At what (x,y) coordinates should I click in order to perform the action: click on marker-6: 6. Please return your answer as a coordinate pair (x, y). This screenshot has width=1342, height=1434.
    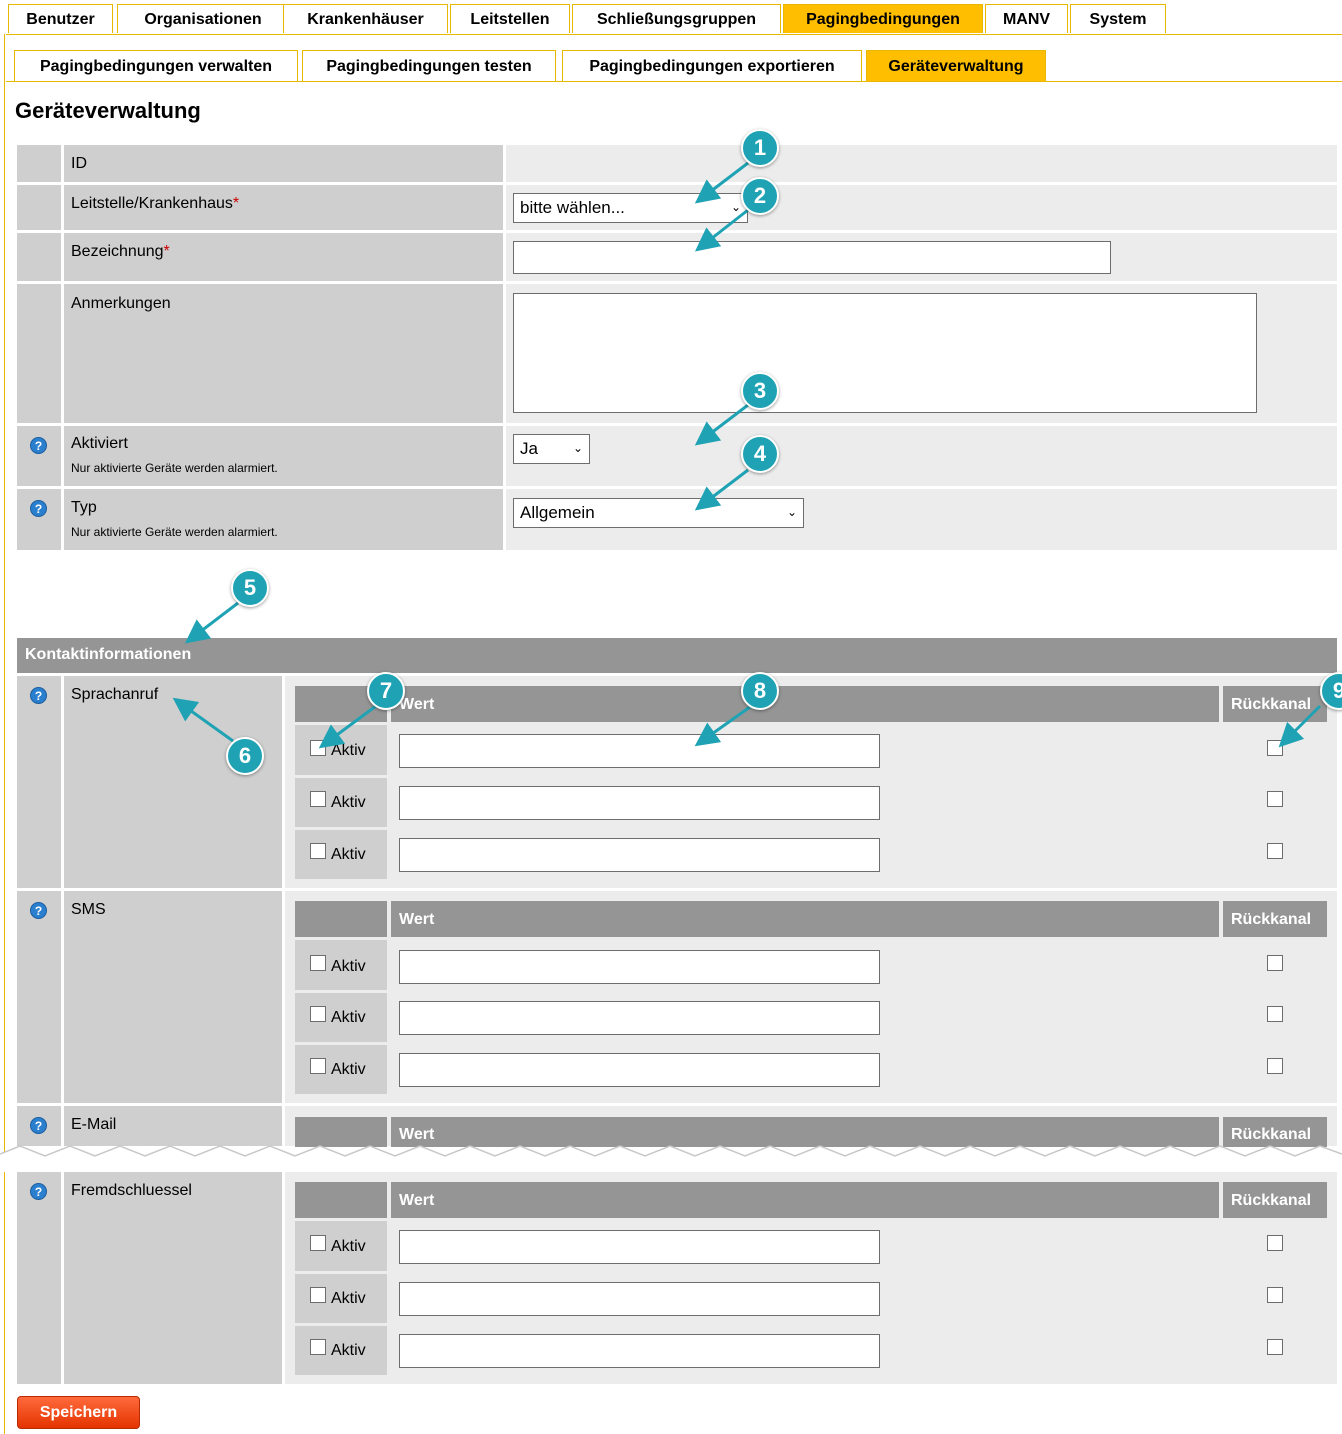
    Looking at the image, I should click on (245, 756).